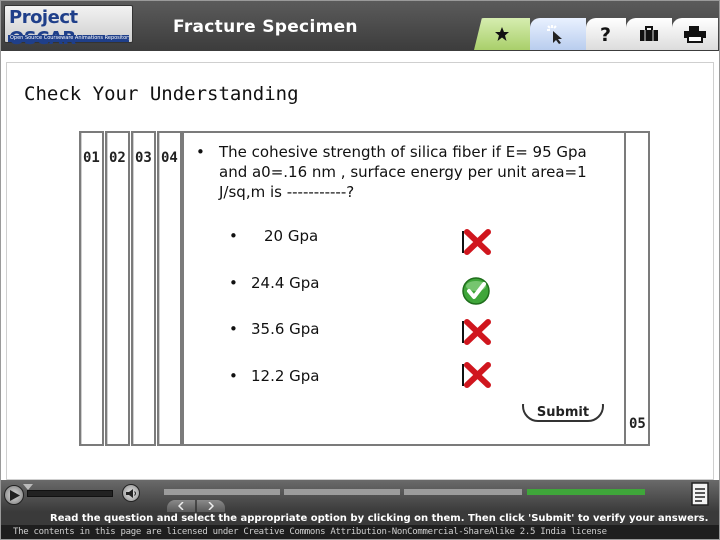 The width and height of the screenshot is (720, 540). What do you see at coordinates (285, 376) in the screenshot?
I see `option-label: 12.2 Gpa` at bounding box center [285, 376].